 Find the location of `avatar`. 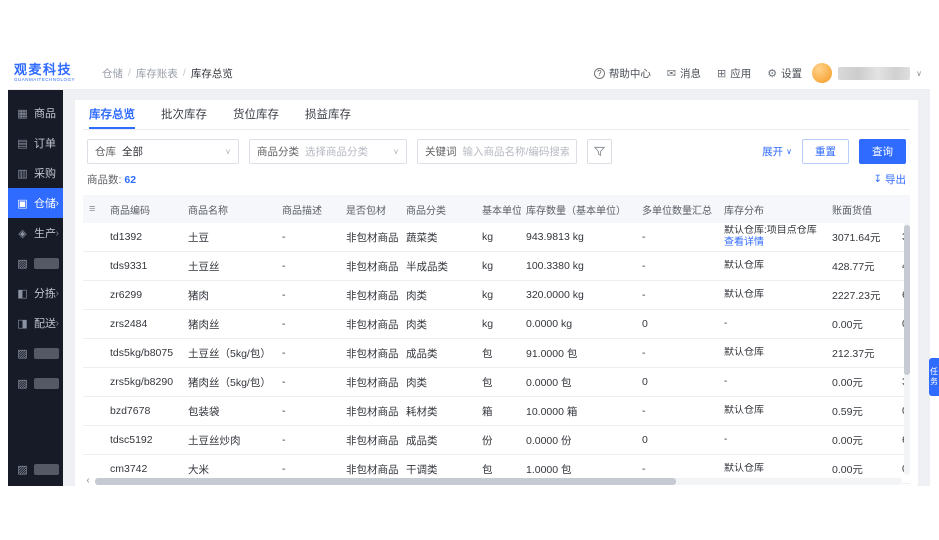

avatar is located at coordinates (822, 73).